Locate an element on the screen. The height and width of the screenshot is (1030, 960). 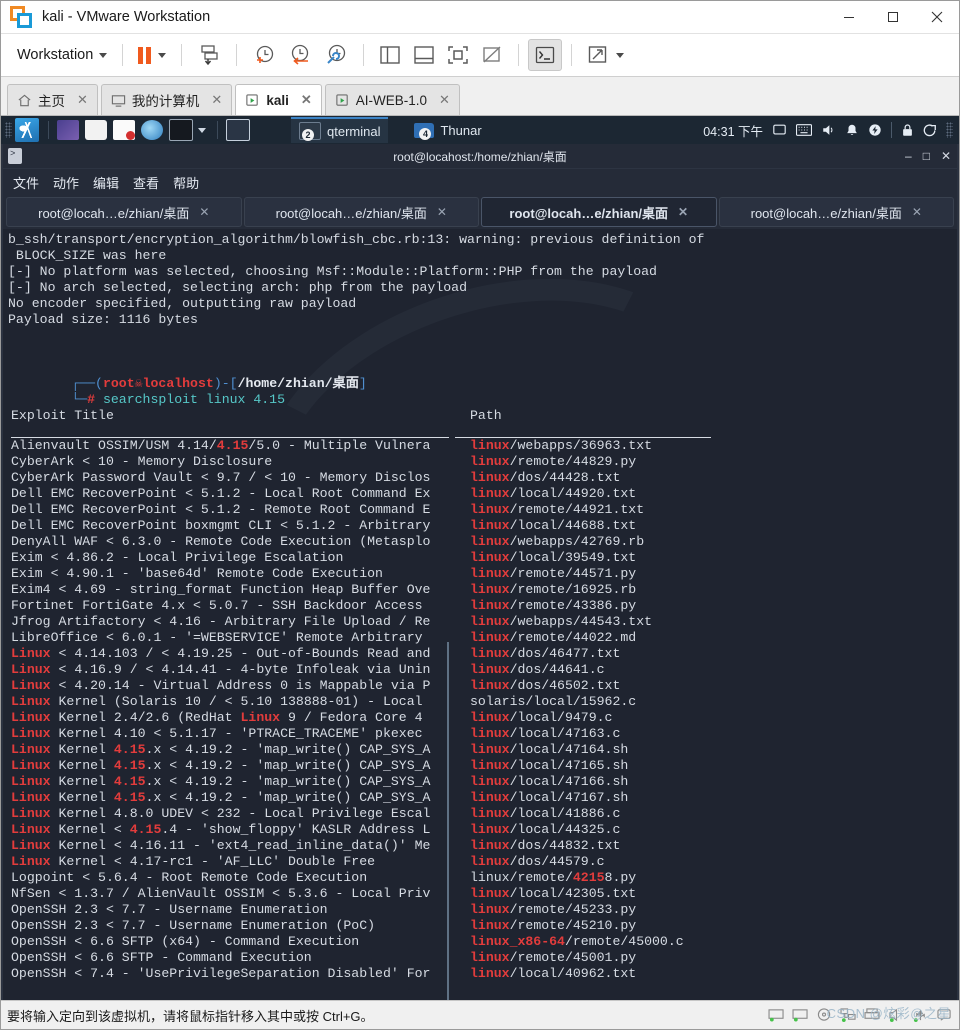
minimize-button is located at coordinates (849, 17).